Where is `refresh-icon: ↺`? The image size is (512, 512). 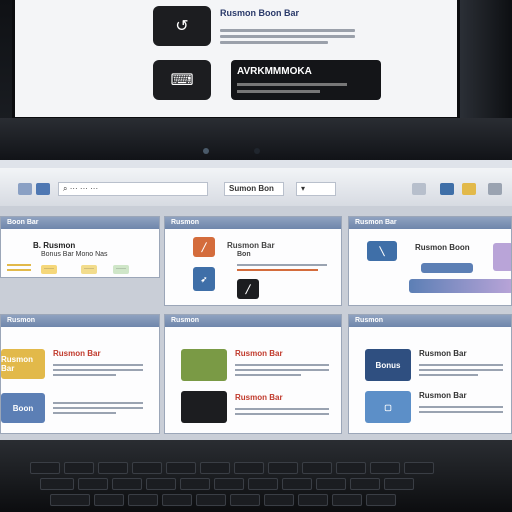
refresh-icon: ↺ is located at coordinates (182, 26).